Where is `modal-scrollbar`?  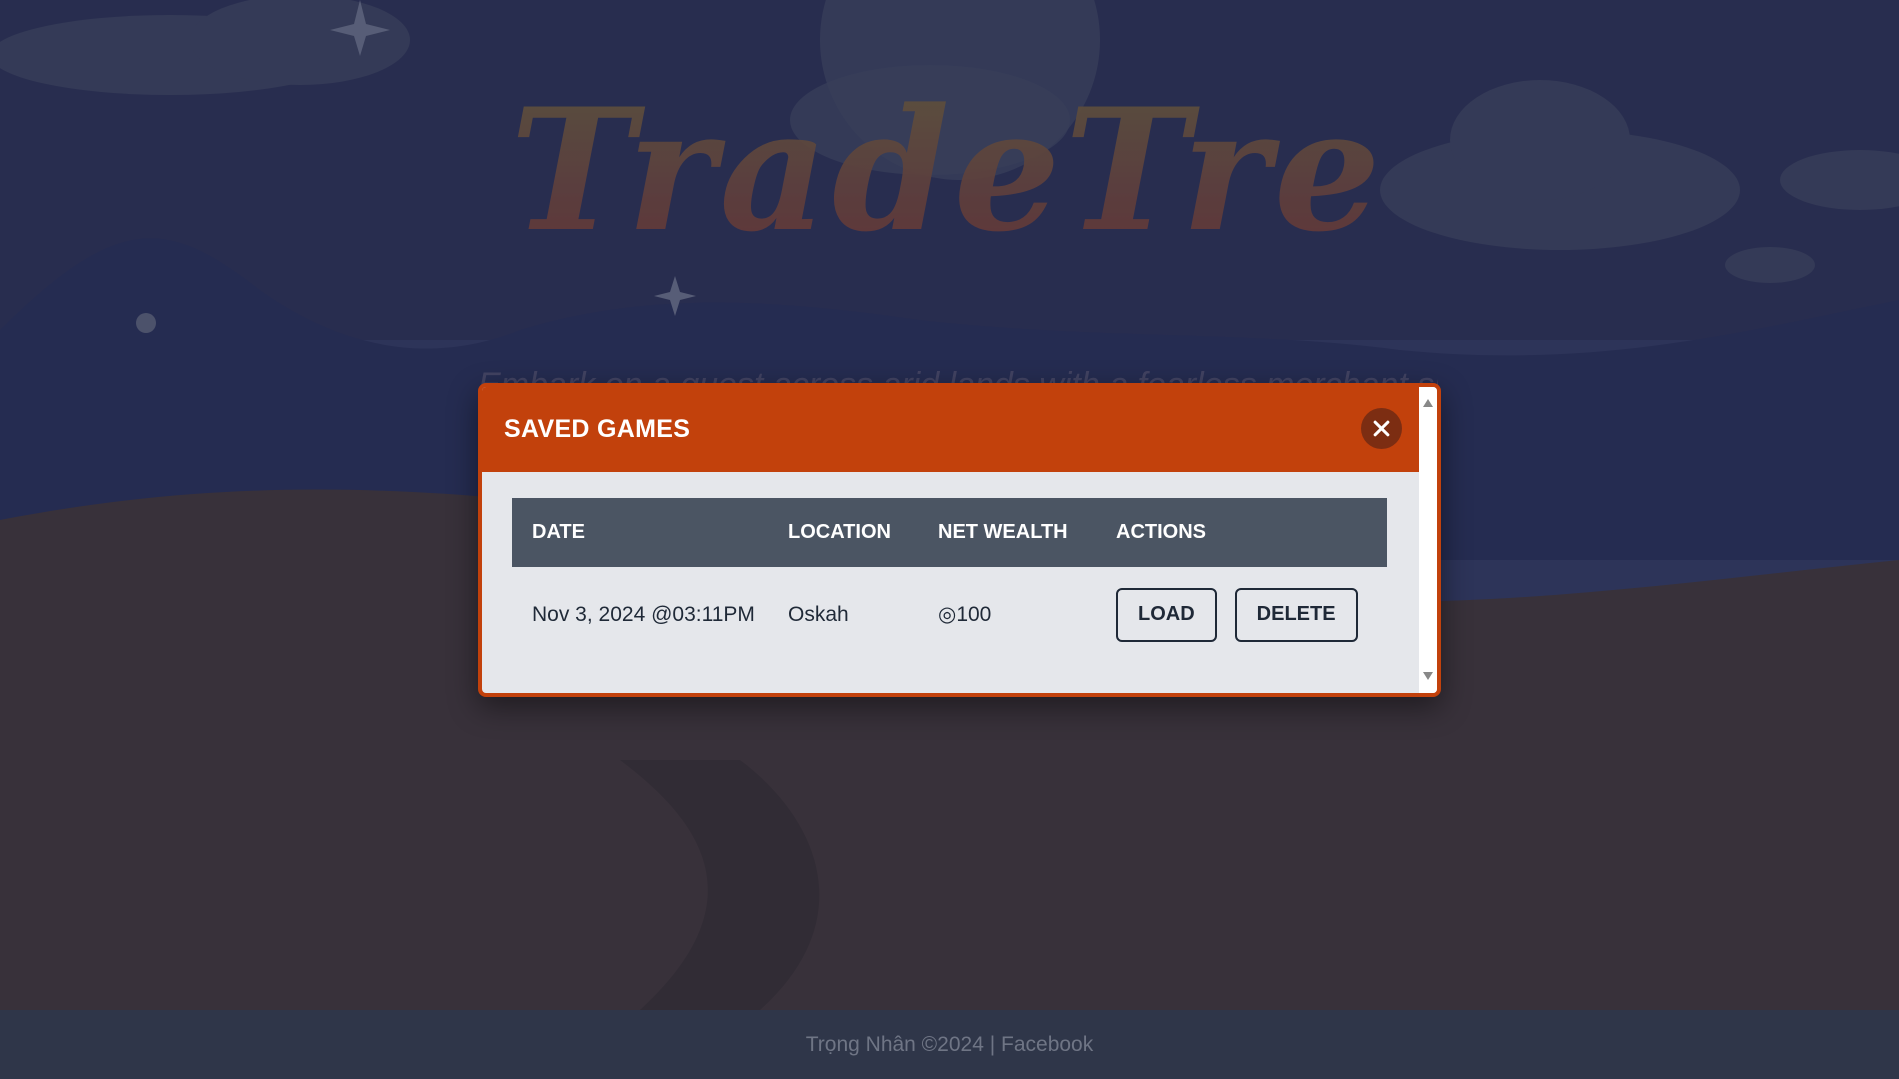
modal-scrollbar is located at coordinates (1428, 540).